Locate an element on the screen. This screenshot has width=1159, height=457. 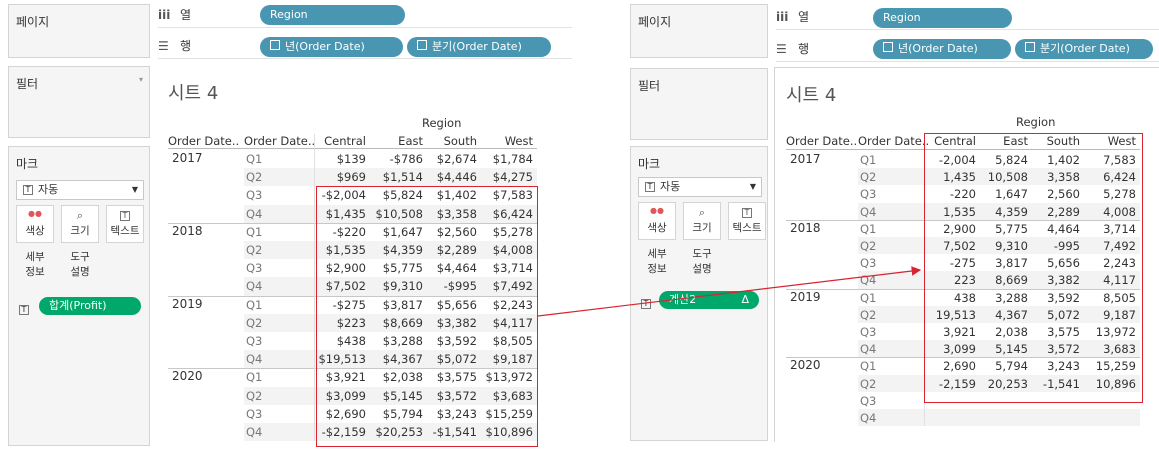
year-label: 2020 is located at coordinates (805, 365).